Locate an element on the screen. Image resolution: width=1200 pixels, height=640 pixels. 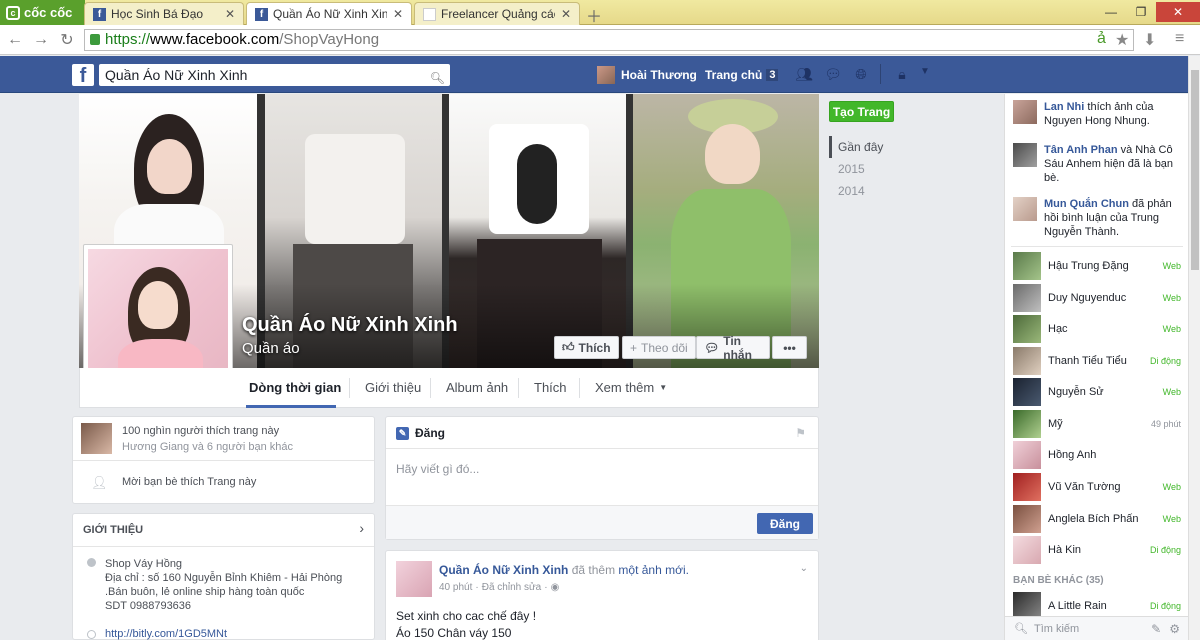
coccoc-assistant-icon: ả is located at coordinates (1101, 39).